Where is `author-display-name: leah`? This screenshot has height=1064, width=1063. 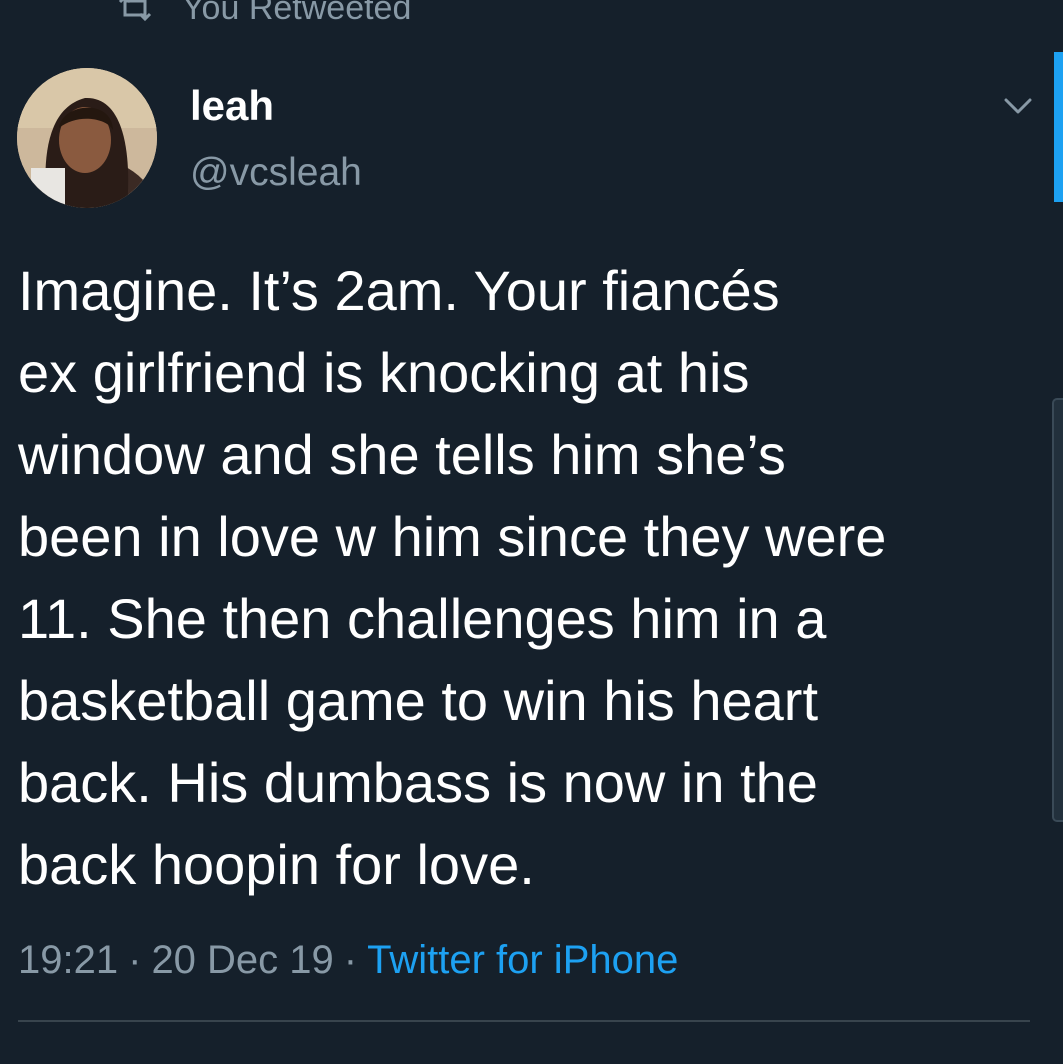
author-display-name: leah is located at coordinates (232, 106).